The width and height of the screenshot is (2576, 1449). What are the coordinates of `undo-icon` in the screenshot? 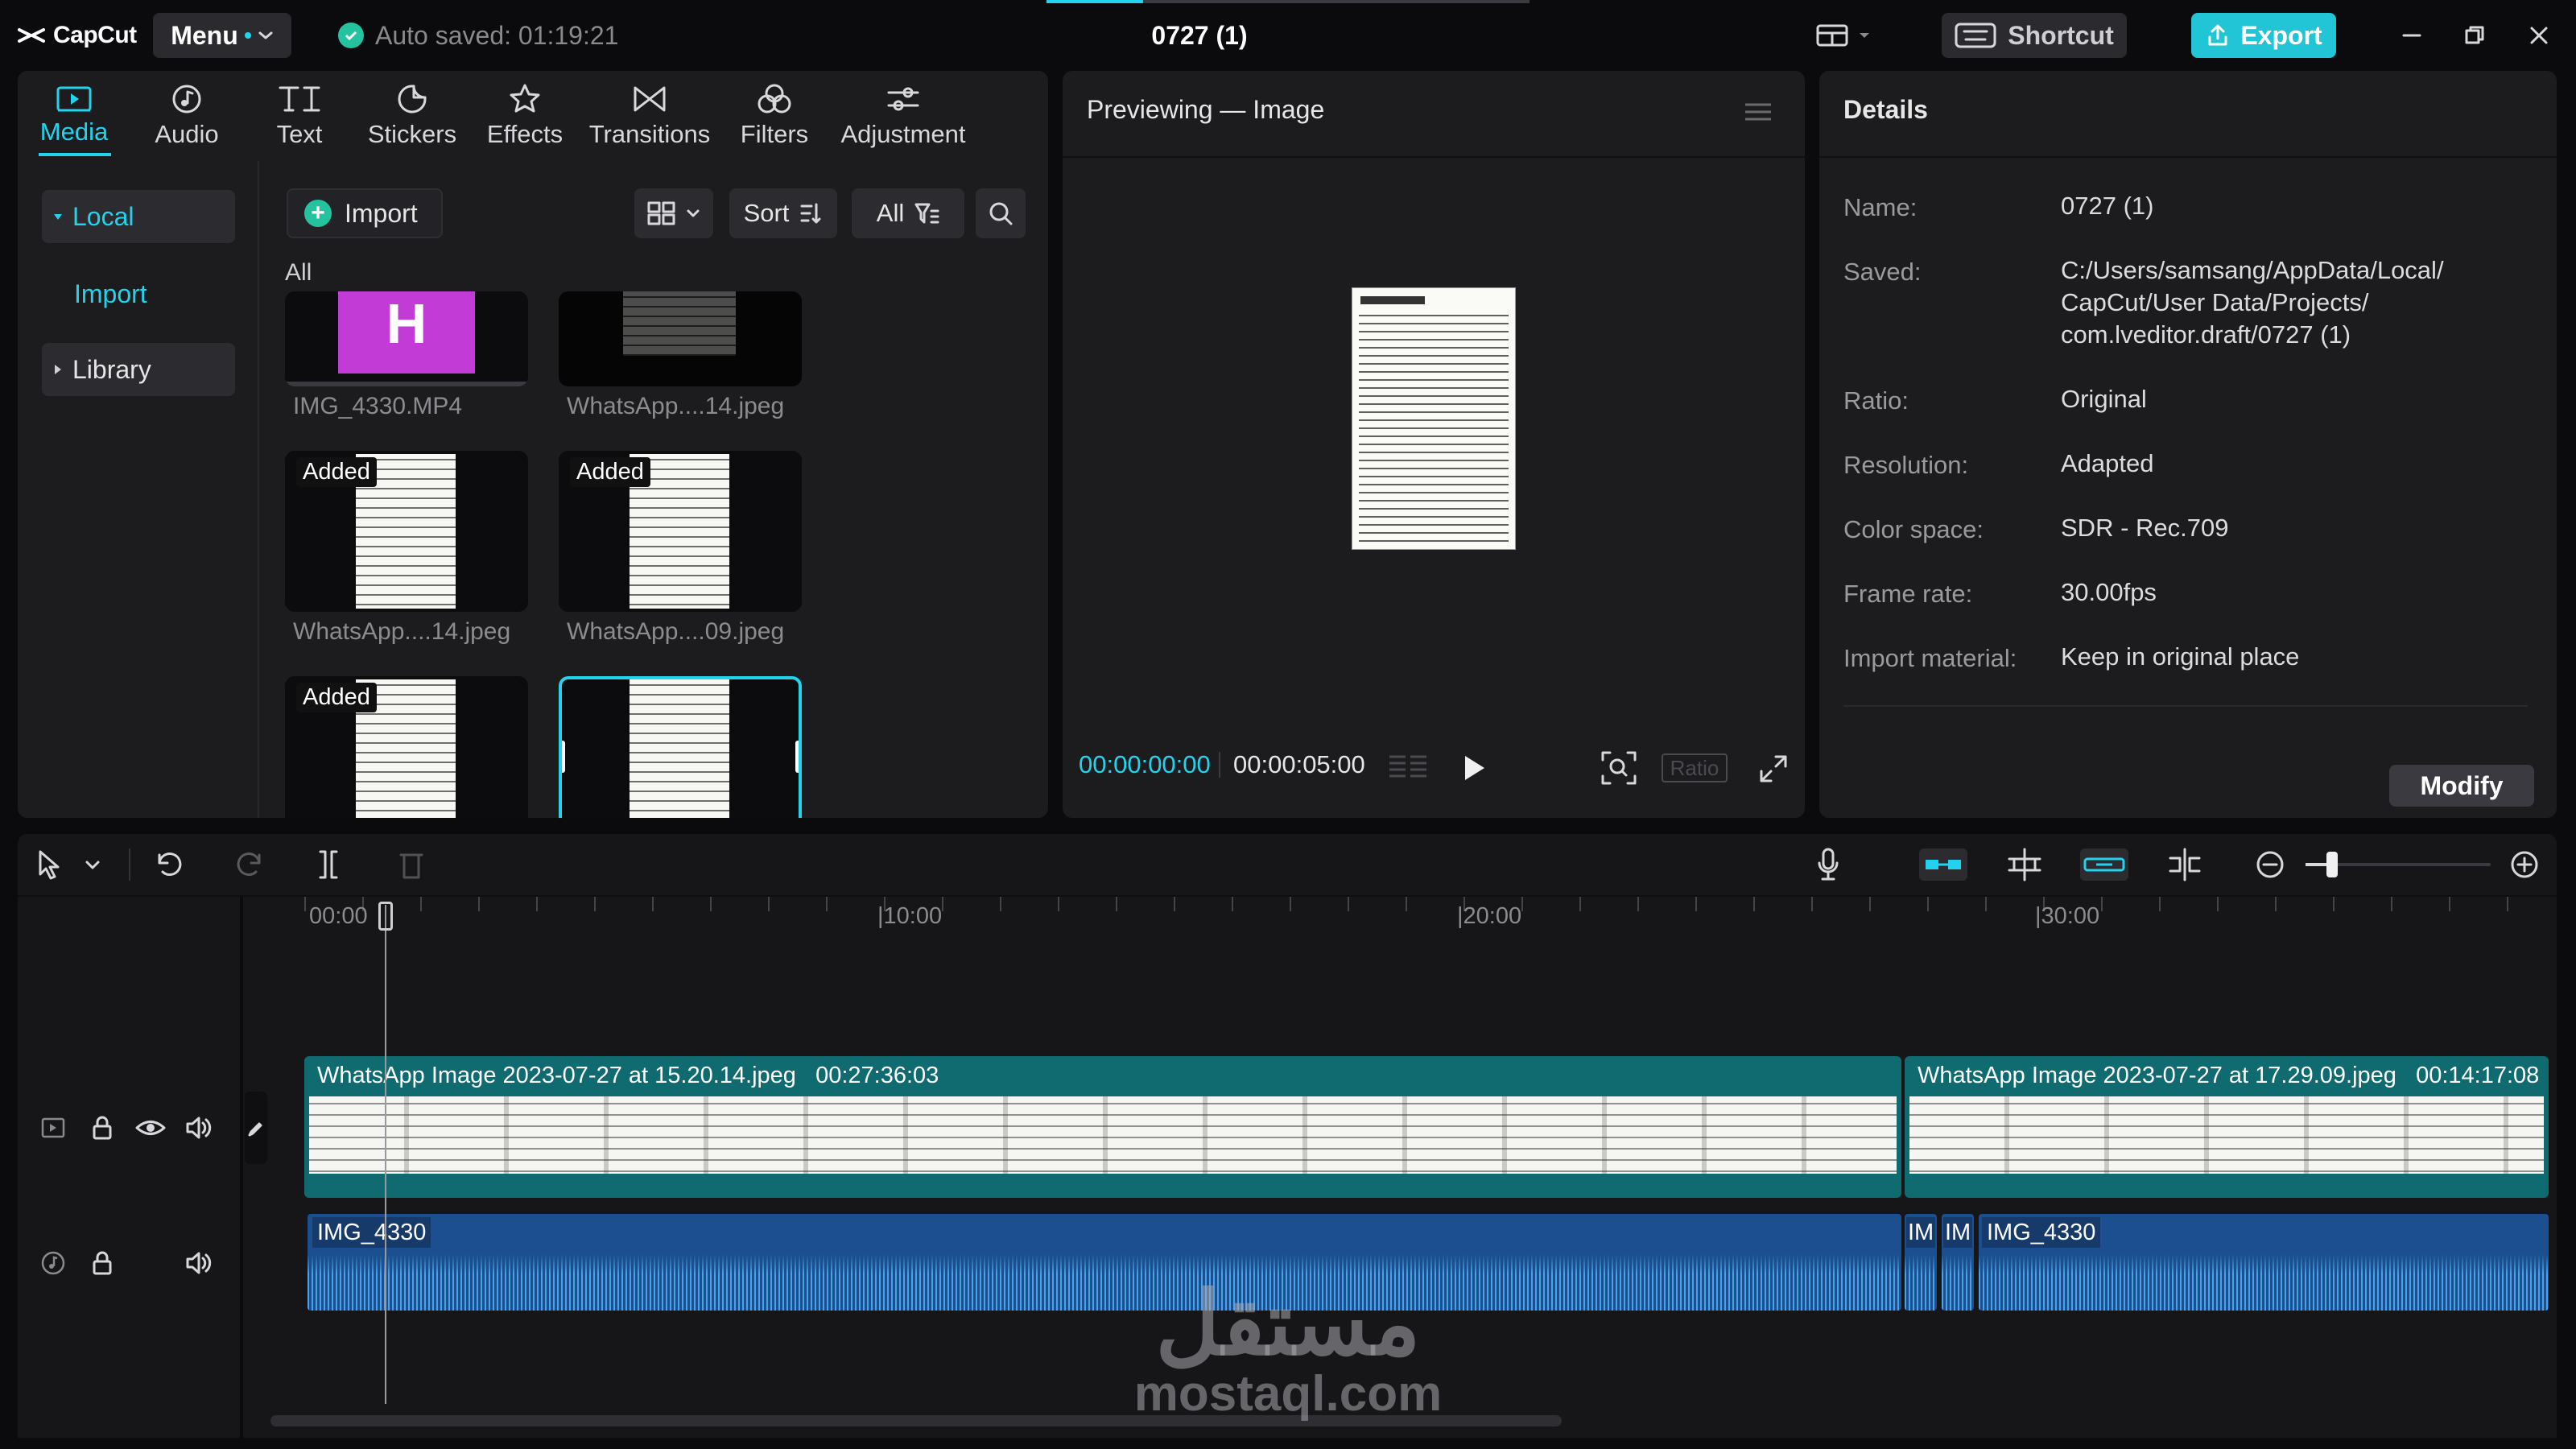 It's located at (170, 864).